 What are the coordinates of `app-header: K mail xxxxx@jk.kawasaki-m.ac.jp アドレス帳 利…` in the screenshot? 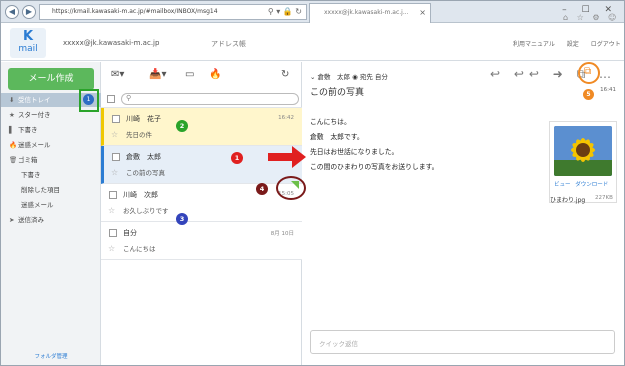 It's located at (312, 42).